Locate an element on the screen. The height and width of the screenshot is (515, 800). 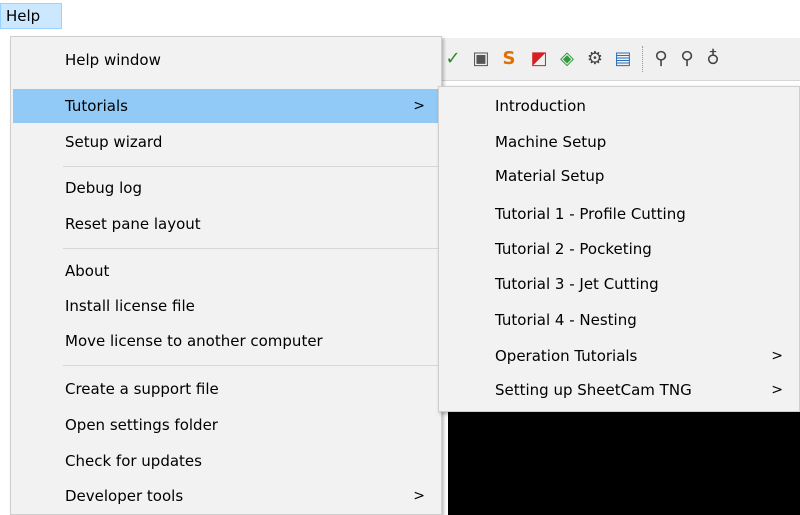
submenu-item-tutorial-3: Tutorial 3 - Jet Cutting is located at coordinates (619, 284).